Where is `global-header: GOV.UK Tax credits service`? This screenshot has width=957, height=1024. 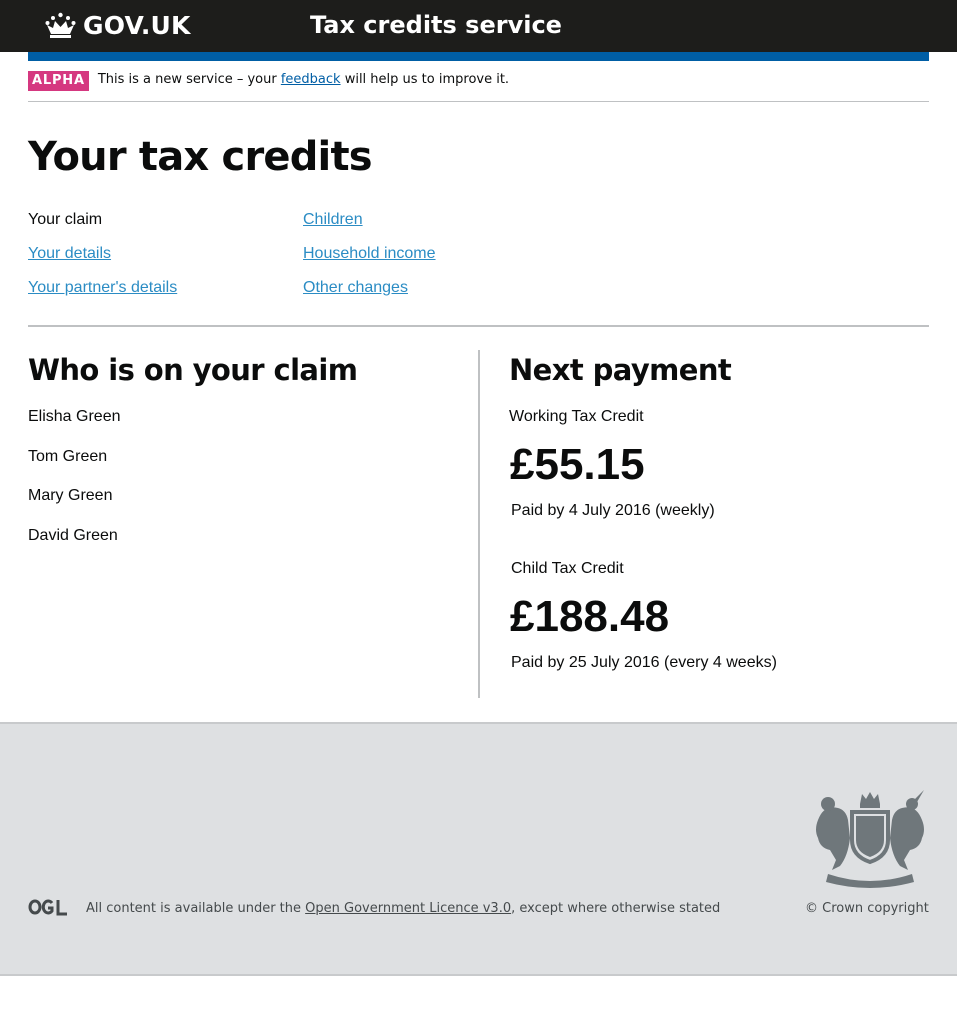
global-header: GOV.UK Tax credits service is located at coordinates (478, 26).